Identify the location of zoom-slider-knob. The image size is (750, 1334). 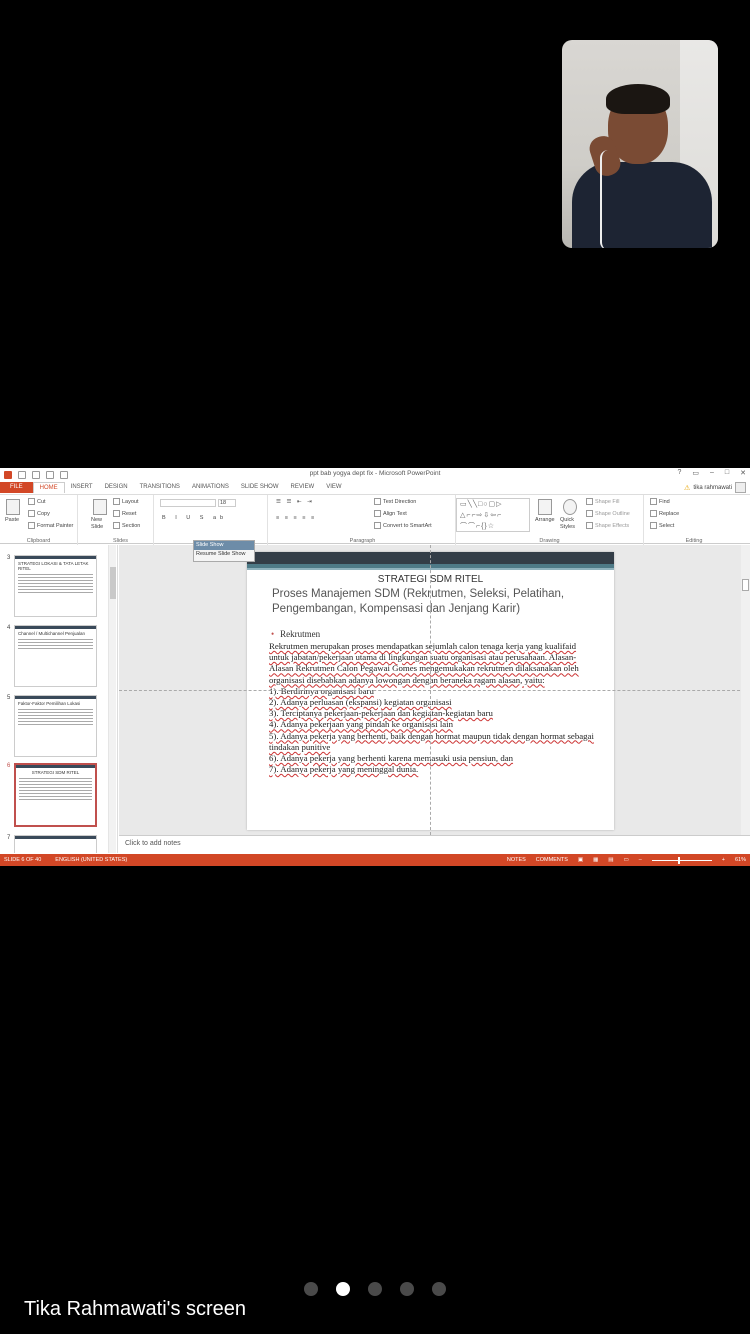
(678, 860).